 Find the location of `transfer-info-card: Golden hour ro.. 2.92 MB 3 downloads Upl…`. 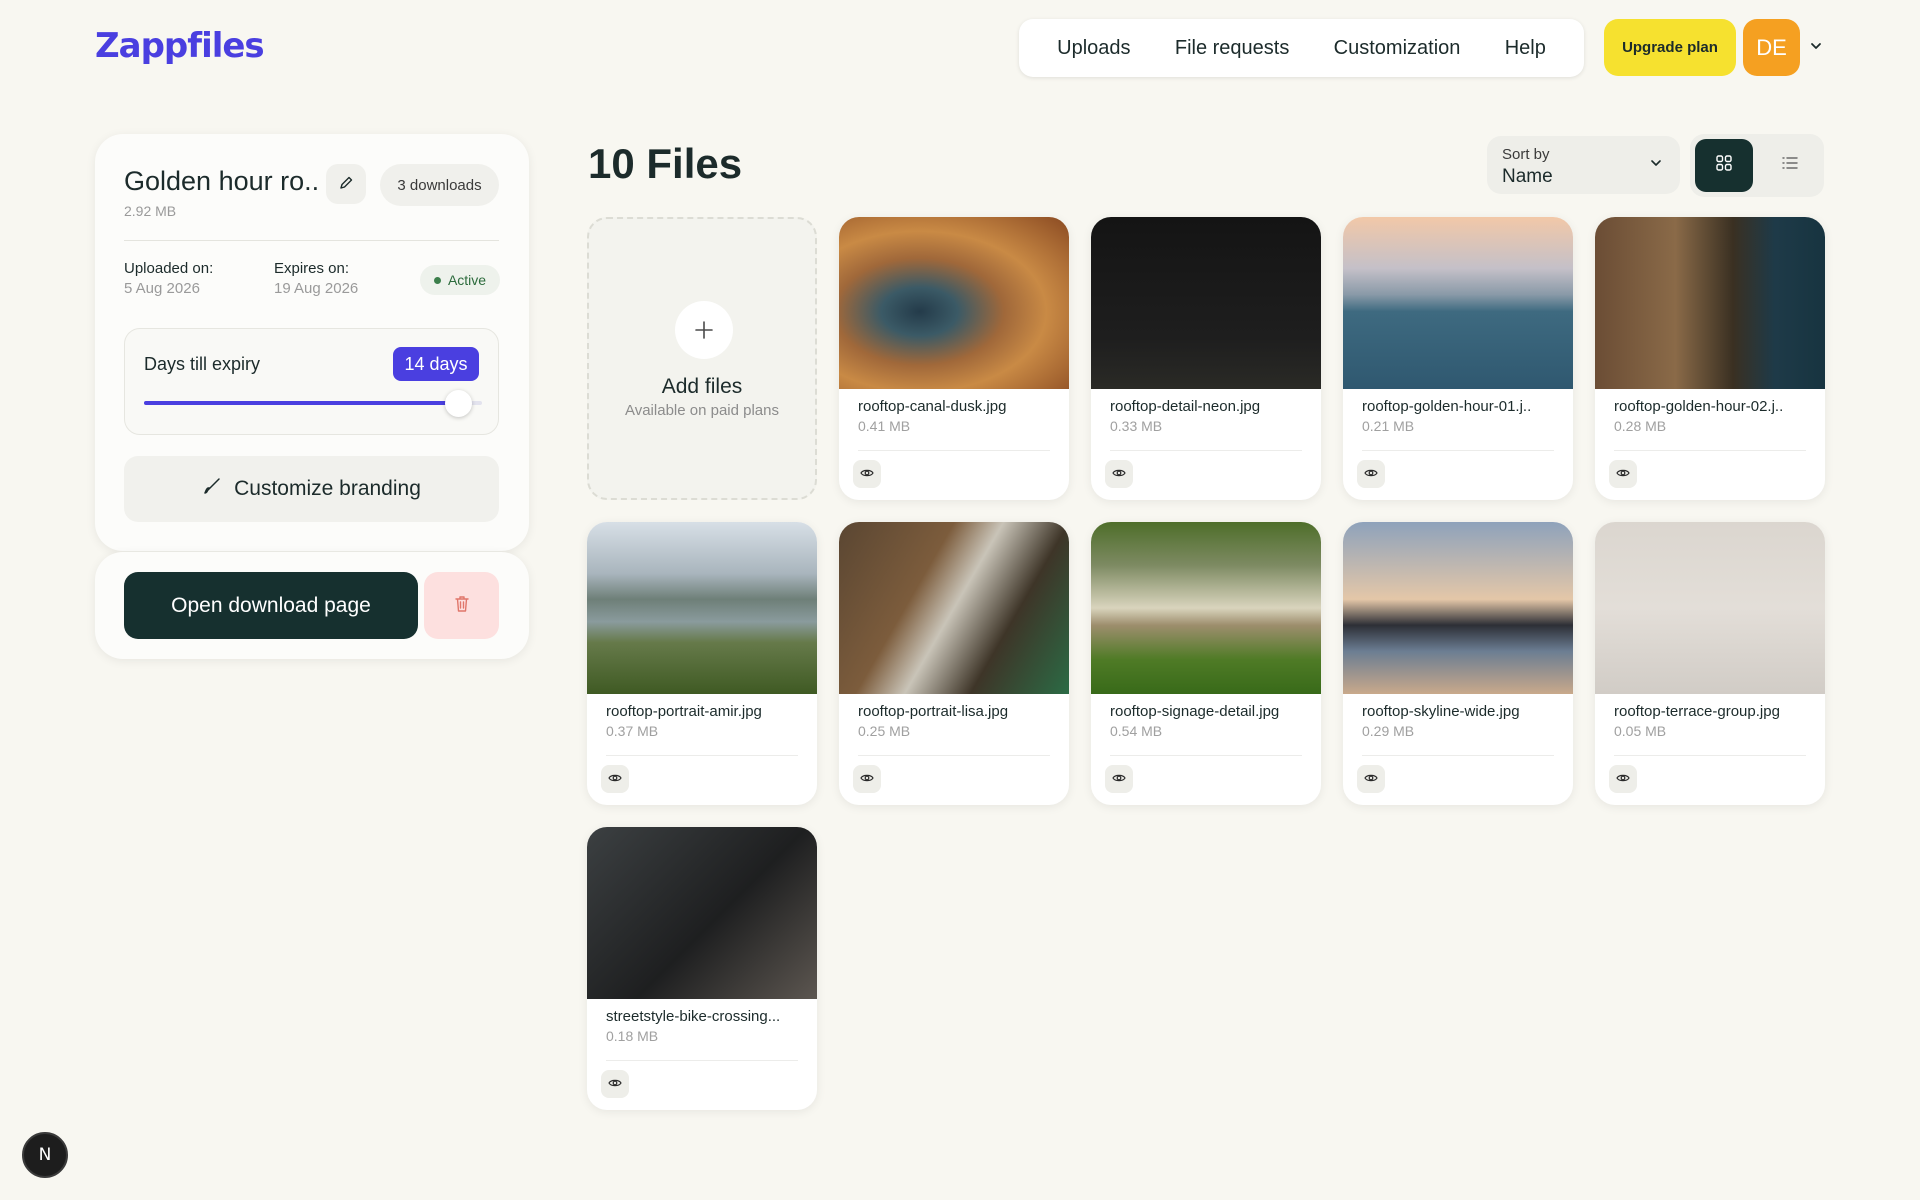

transfer-info-card: Golden hour ro.. 2.92 MB 3 downloads Upl… is located at coordinates (312, 342).